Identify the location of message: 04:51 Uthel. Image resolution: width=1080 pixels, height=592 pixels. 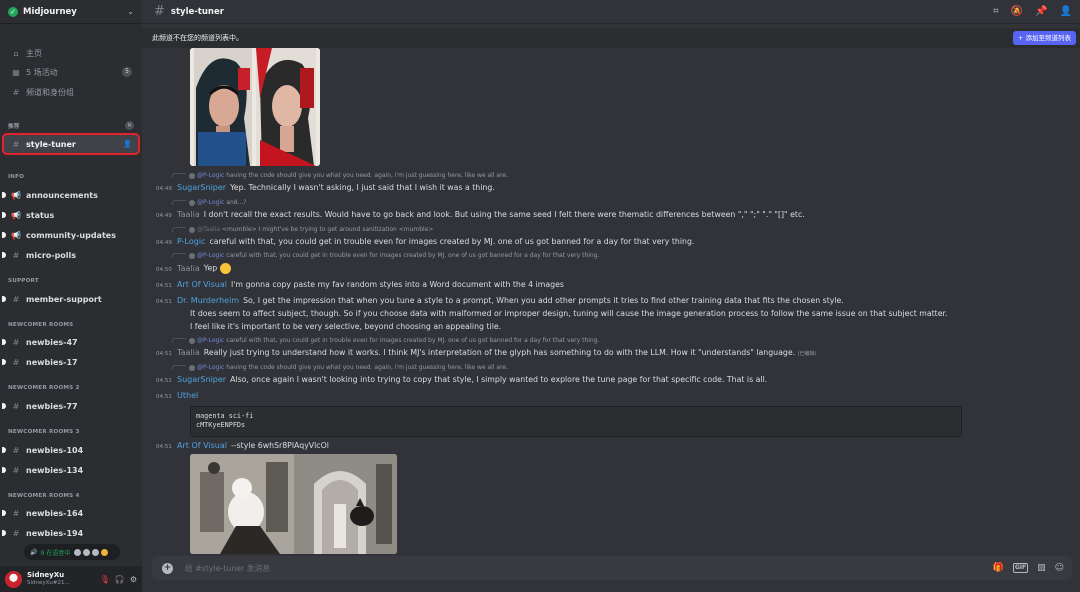
(179, 395).